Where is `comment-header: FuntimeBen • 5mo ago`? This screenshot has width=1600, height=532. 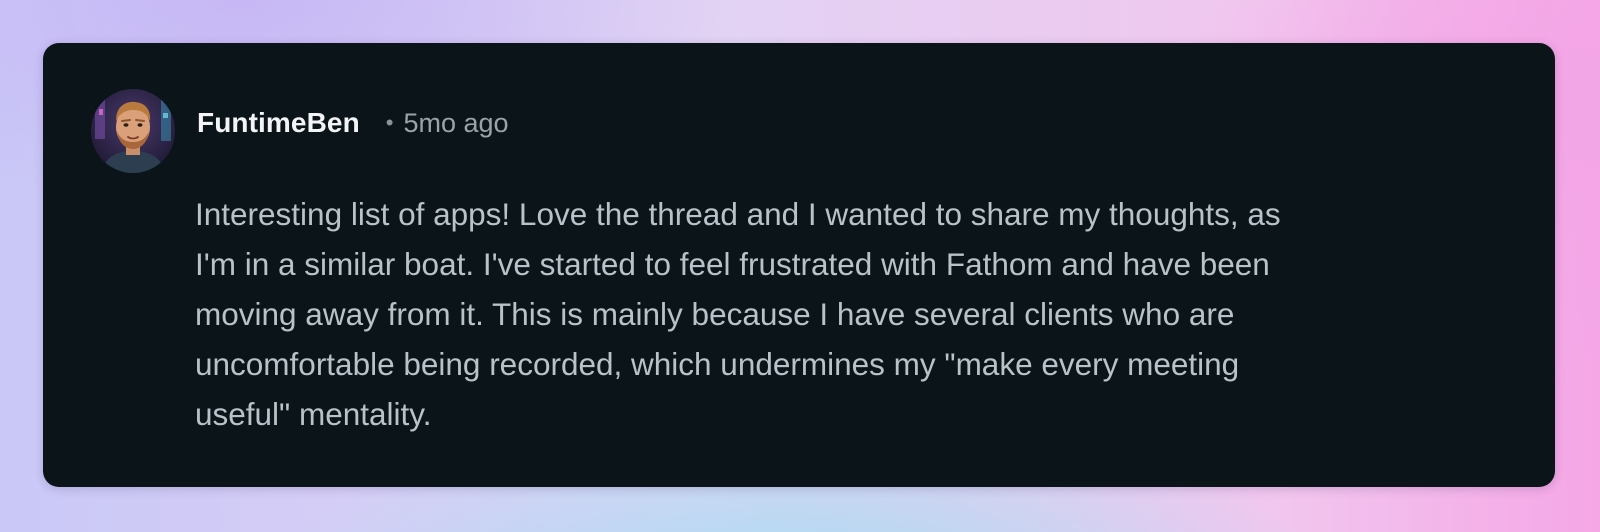 comment-header: FuntimeBen • 5mo ago is located at coordinates (353, 123).